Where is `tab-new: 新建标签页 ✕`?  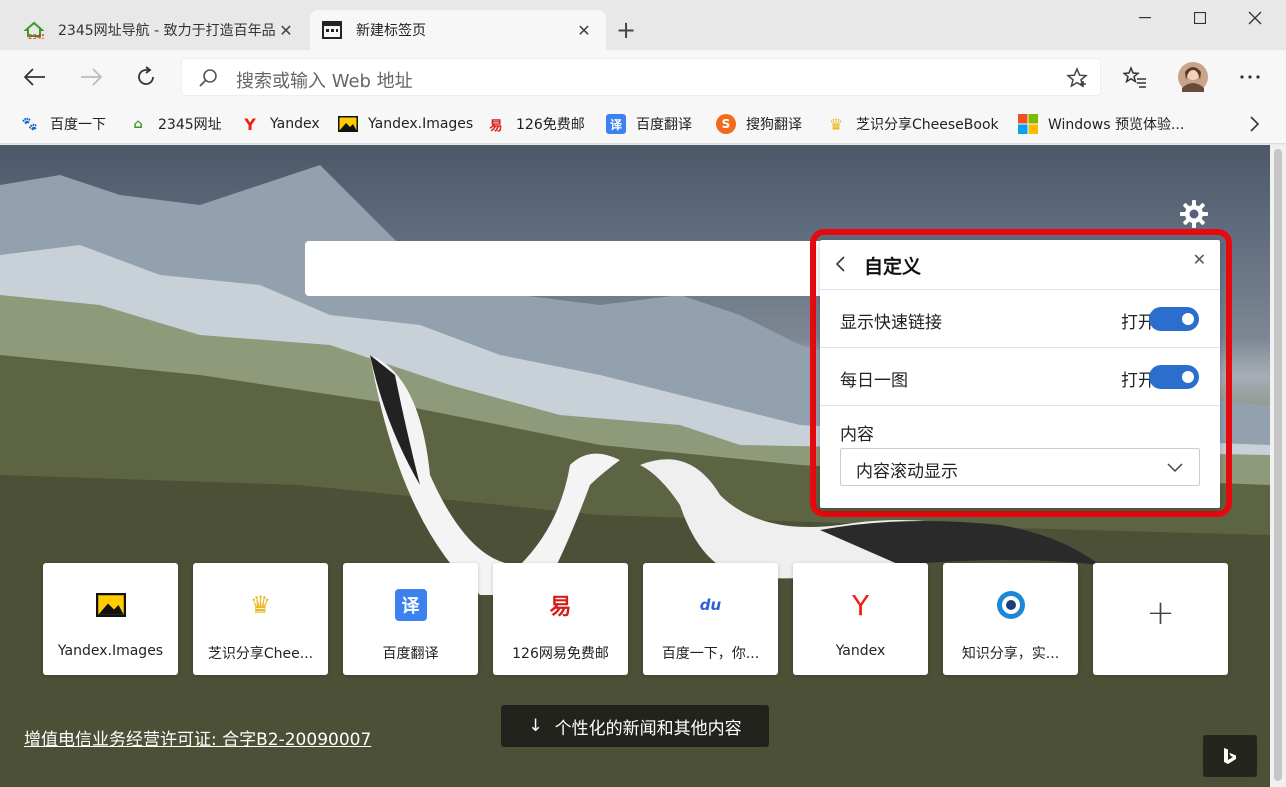 tab-new: 新建标签页 ✕ is located at coordinates (458, 30).